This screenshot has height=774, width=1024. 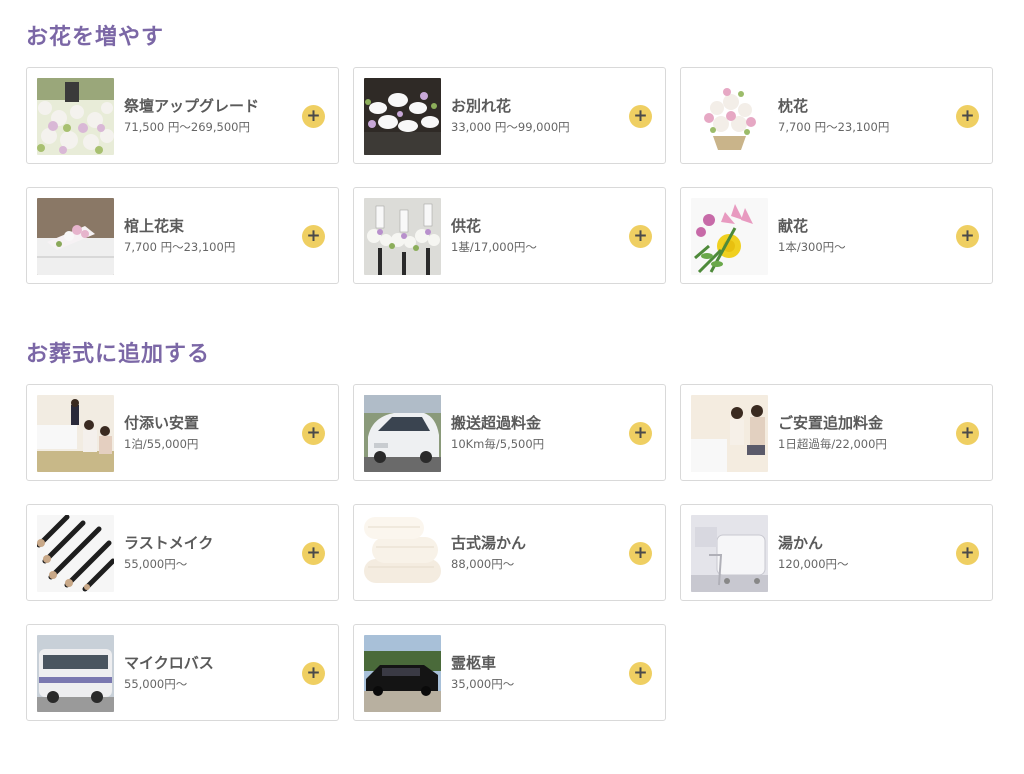 I want to click on coffin-bouquet-photo, so click(x=75, y=236).